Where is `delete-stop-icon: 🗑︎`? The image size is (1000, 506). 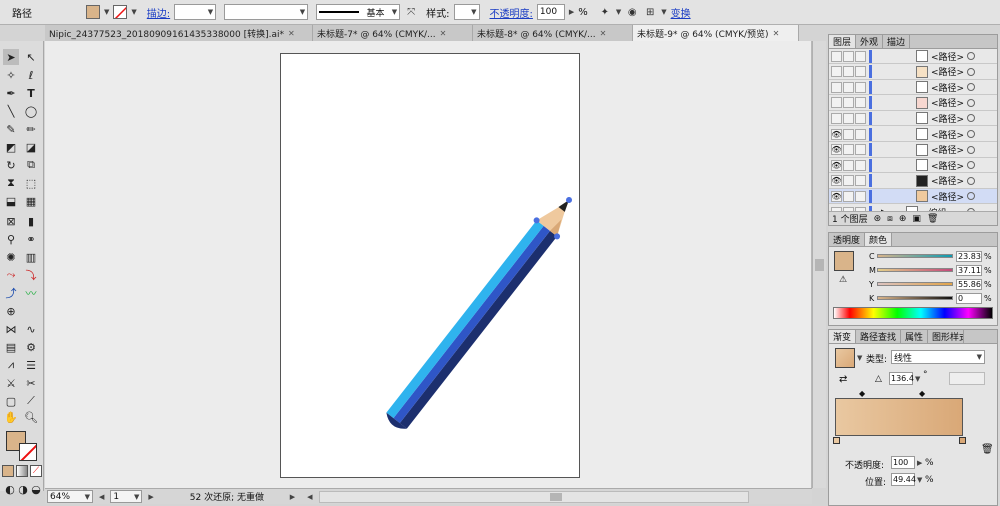
delete-stop-icon: 🗑︎ is located at coordinates (987, 449).